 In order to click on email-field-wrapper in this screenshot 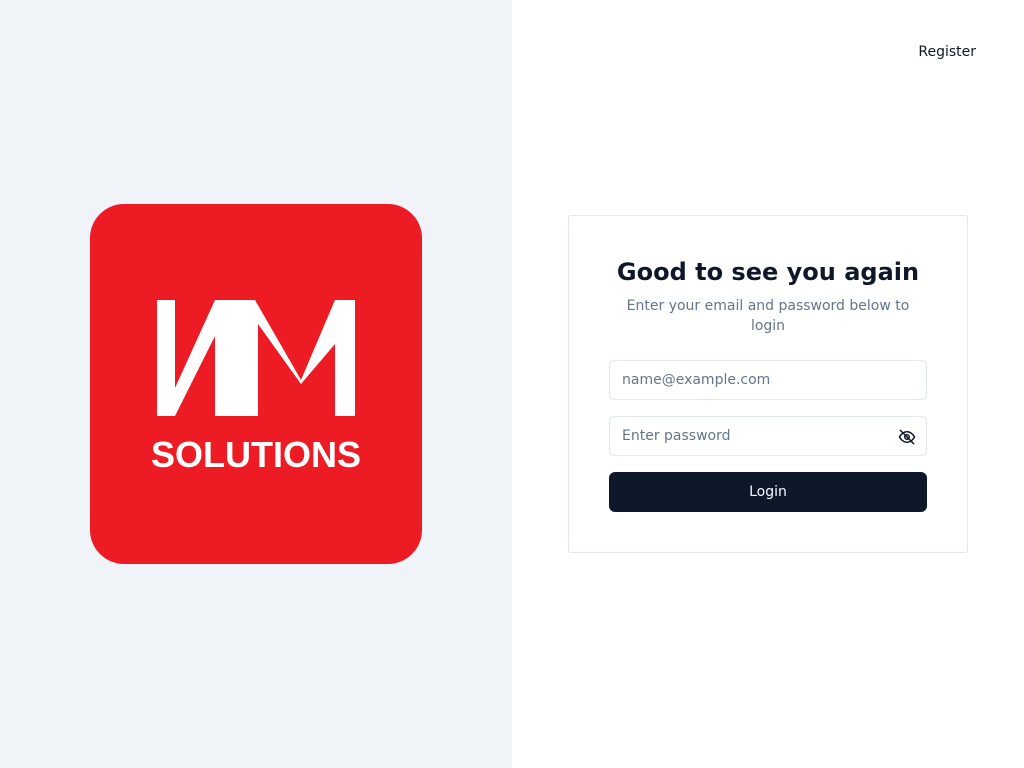, I will do `click(768, 380)`.